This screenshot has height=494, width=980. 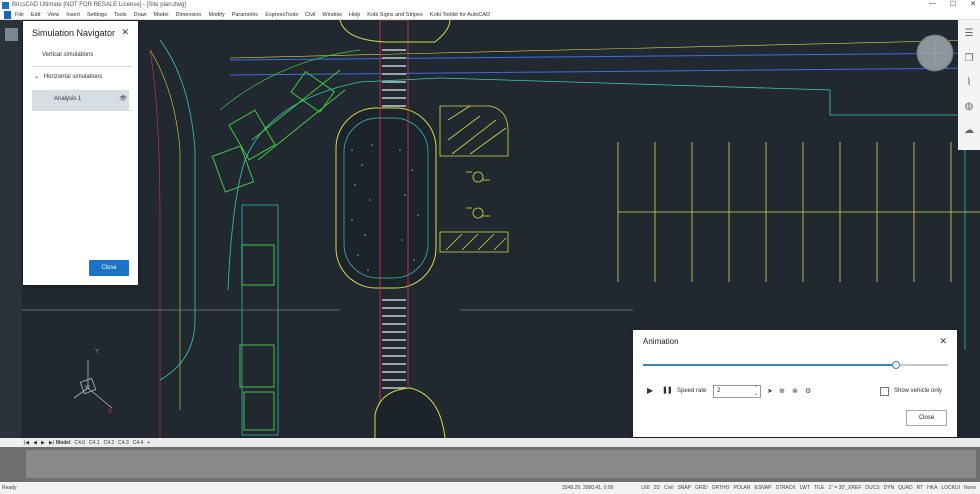 What do you see at coordinates (795, 391) in the screenshot?
I see `cancel-icon: ⊗` at bounding box center [795, 391].